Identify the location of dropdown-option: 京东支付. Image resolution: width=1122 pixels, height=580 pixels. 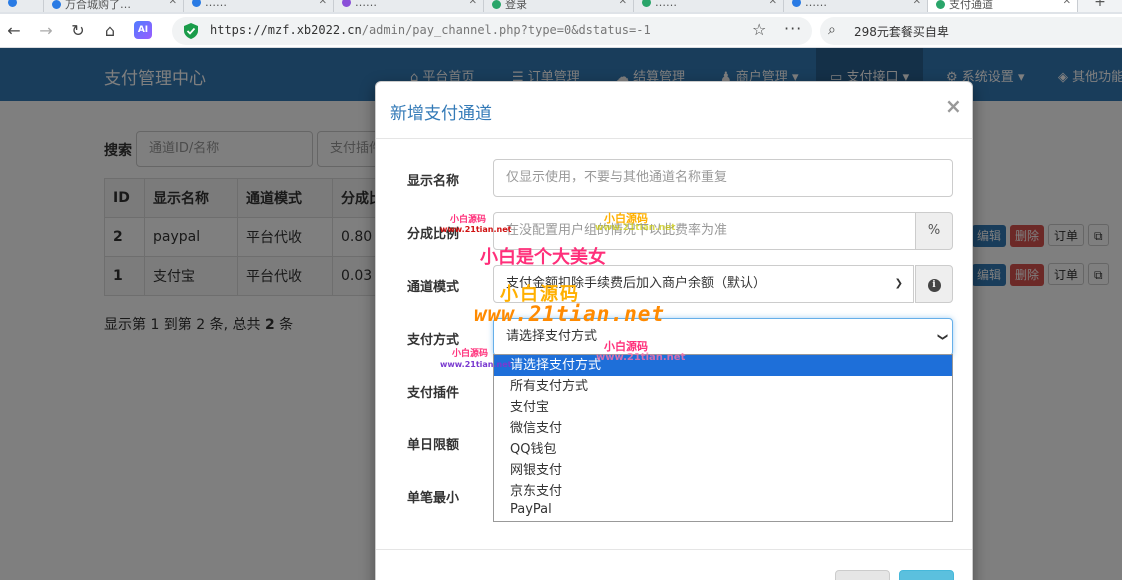
(723, 491).